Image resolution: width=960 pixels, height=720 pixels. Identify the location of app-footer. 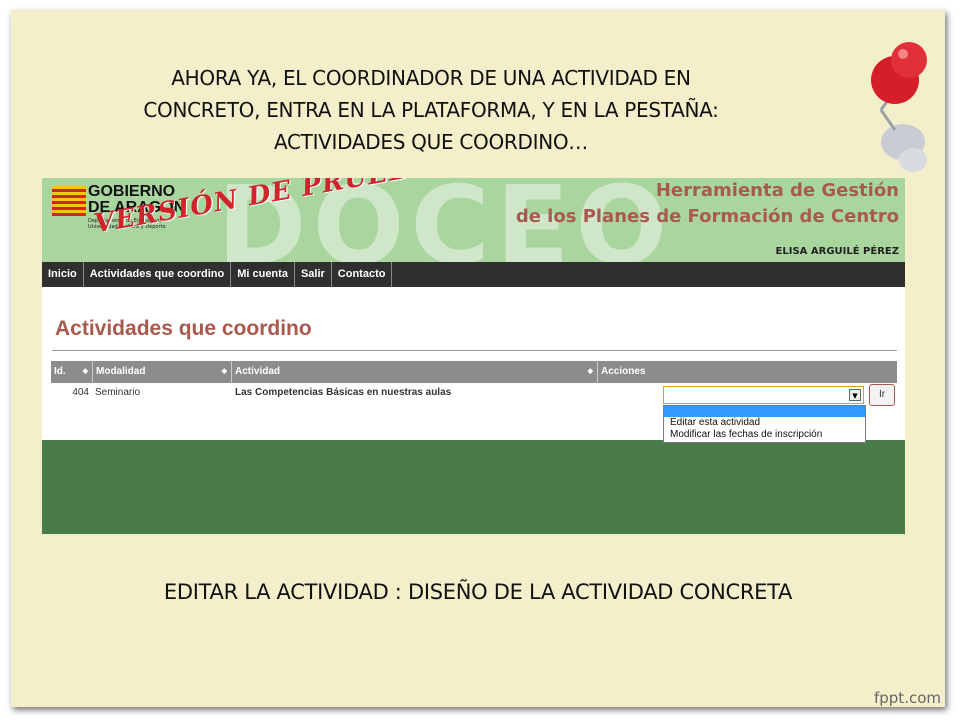
(473, 487).